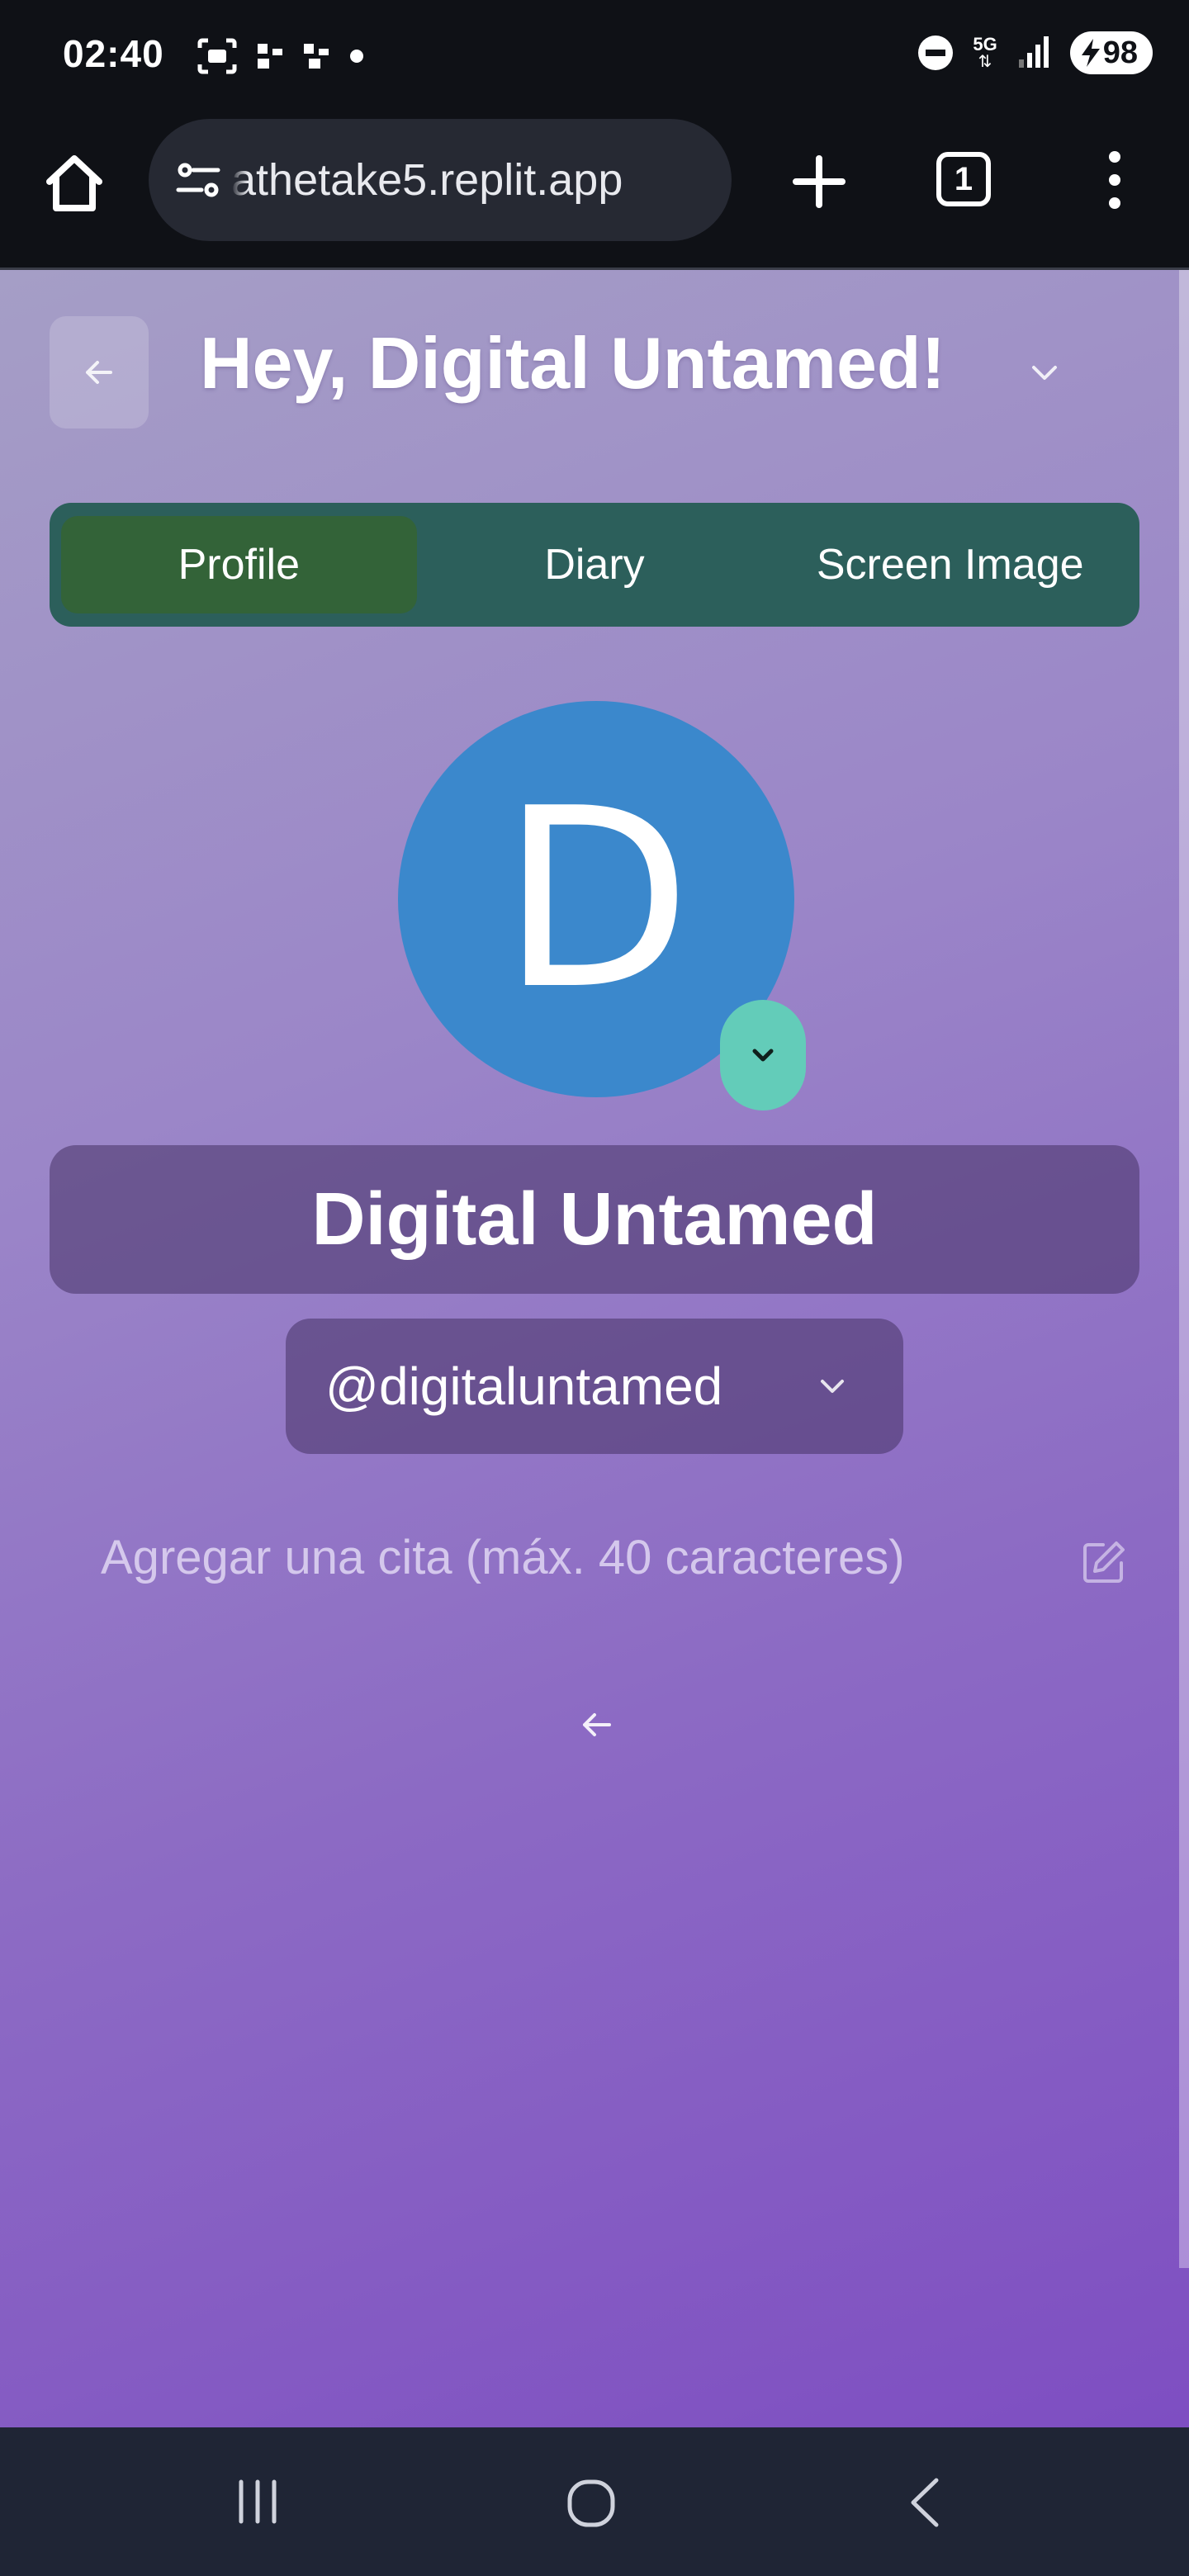 This screenshot has width=1189, height=2576. What do you see at coordinates (936, 53) in the screenshot?
I see `do-not-disturb-icon` at bounding box center [936, 53].